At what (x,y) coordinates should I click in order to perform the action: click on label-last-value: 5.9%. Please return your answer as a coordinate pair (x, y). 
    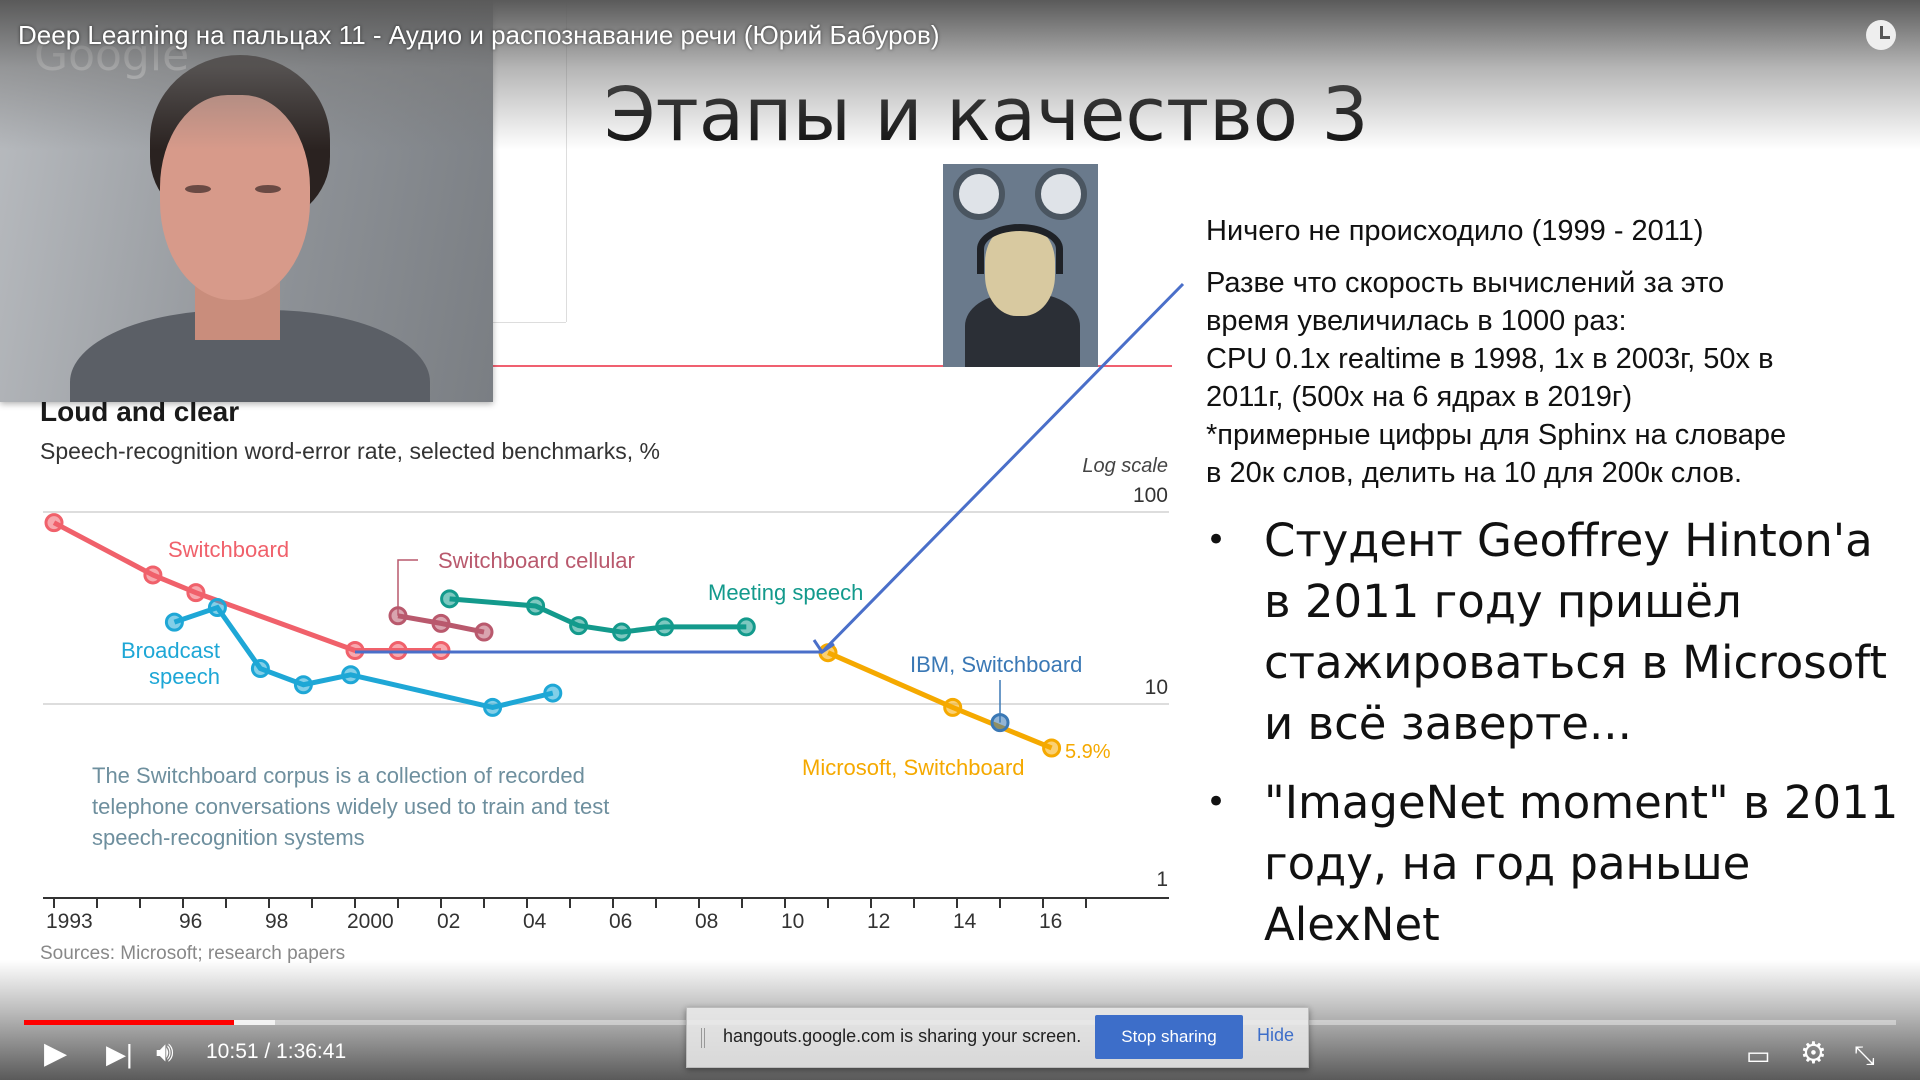
    Looking at the image, I should click on (1088, 752).